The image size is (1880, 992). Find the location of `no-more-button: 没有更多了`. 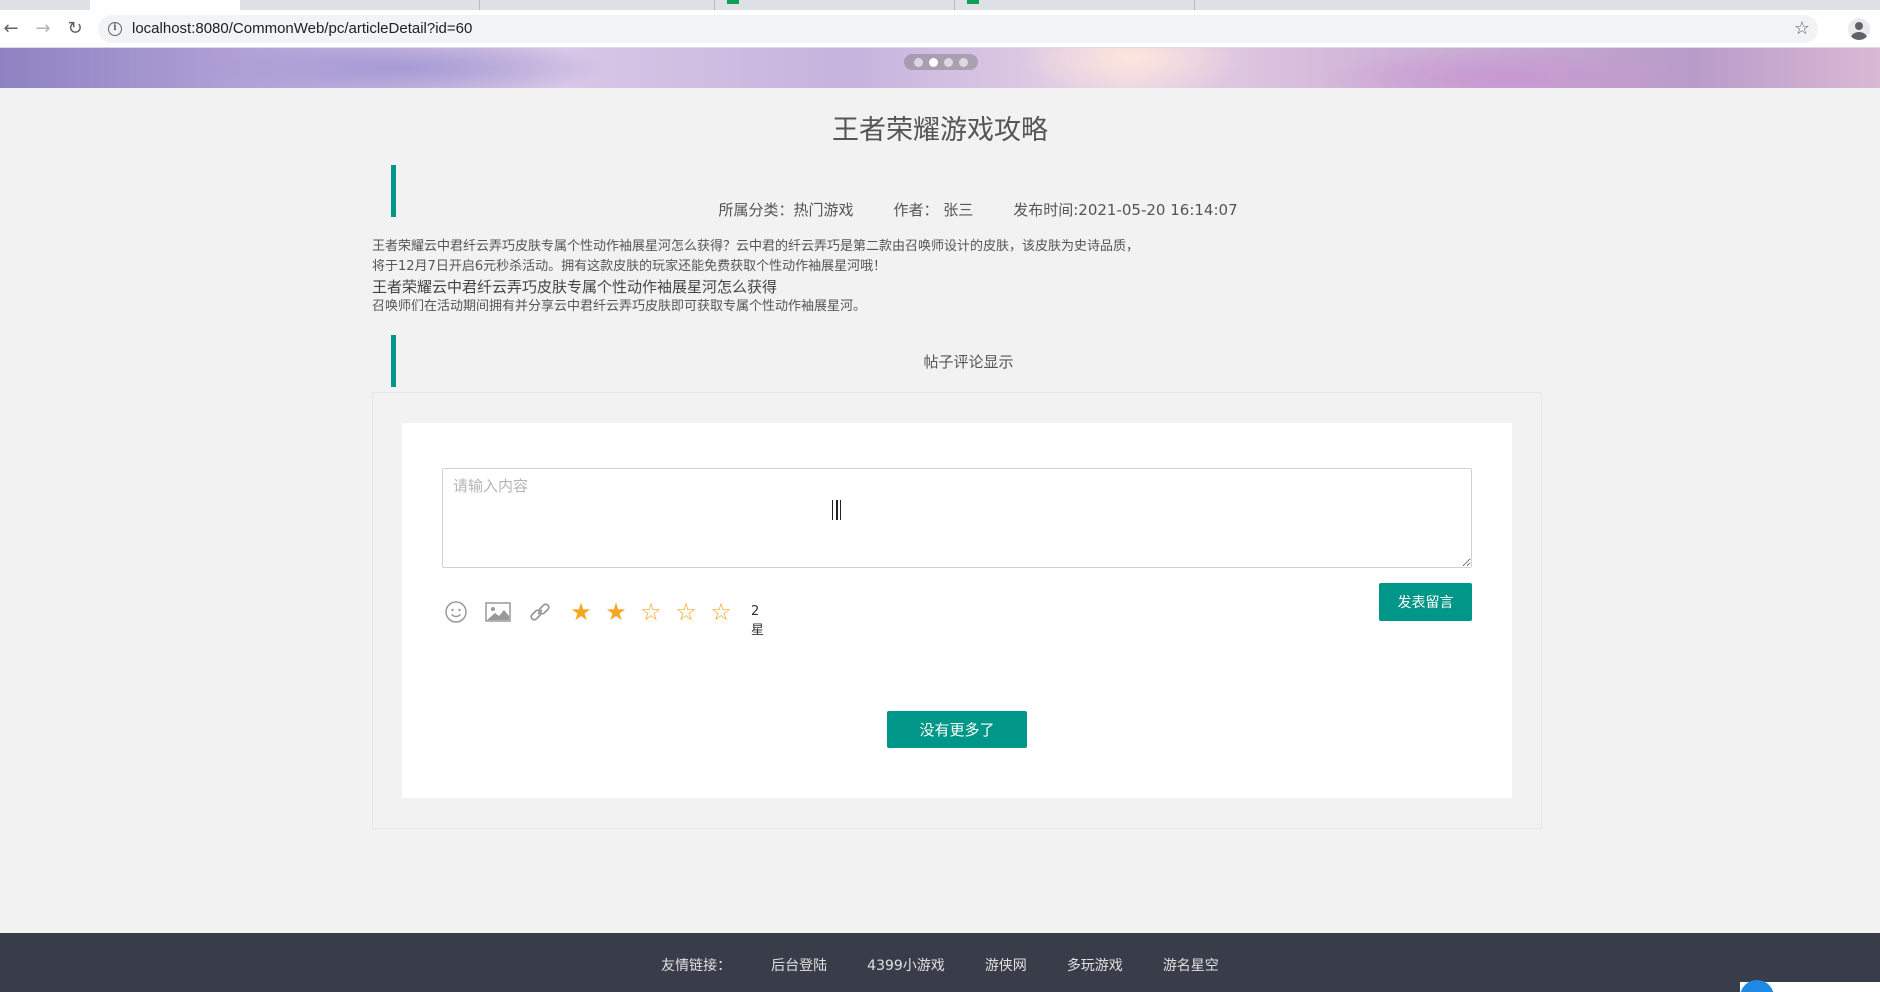

no-more-button: 没有更多了 is located at coordinates (957, 729).